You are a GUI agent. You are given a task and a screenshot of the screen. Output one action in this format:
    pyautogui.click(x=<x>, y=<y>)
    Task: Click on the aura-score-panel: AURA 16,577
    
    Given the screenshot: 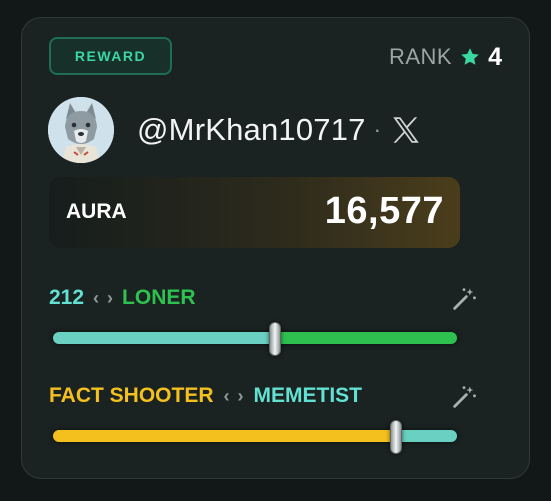 What is the action you would take?
    pyautogui.click(x=254, y=212)
    